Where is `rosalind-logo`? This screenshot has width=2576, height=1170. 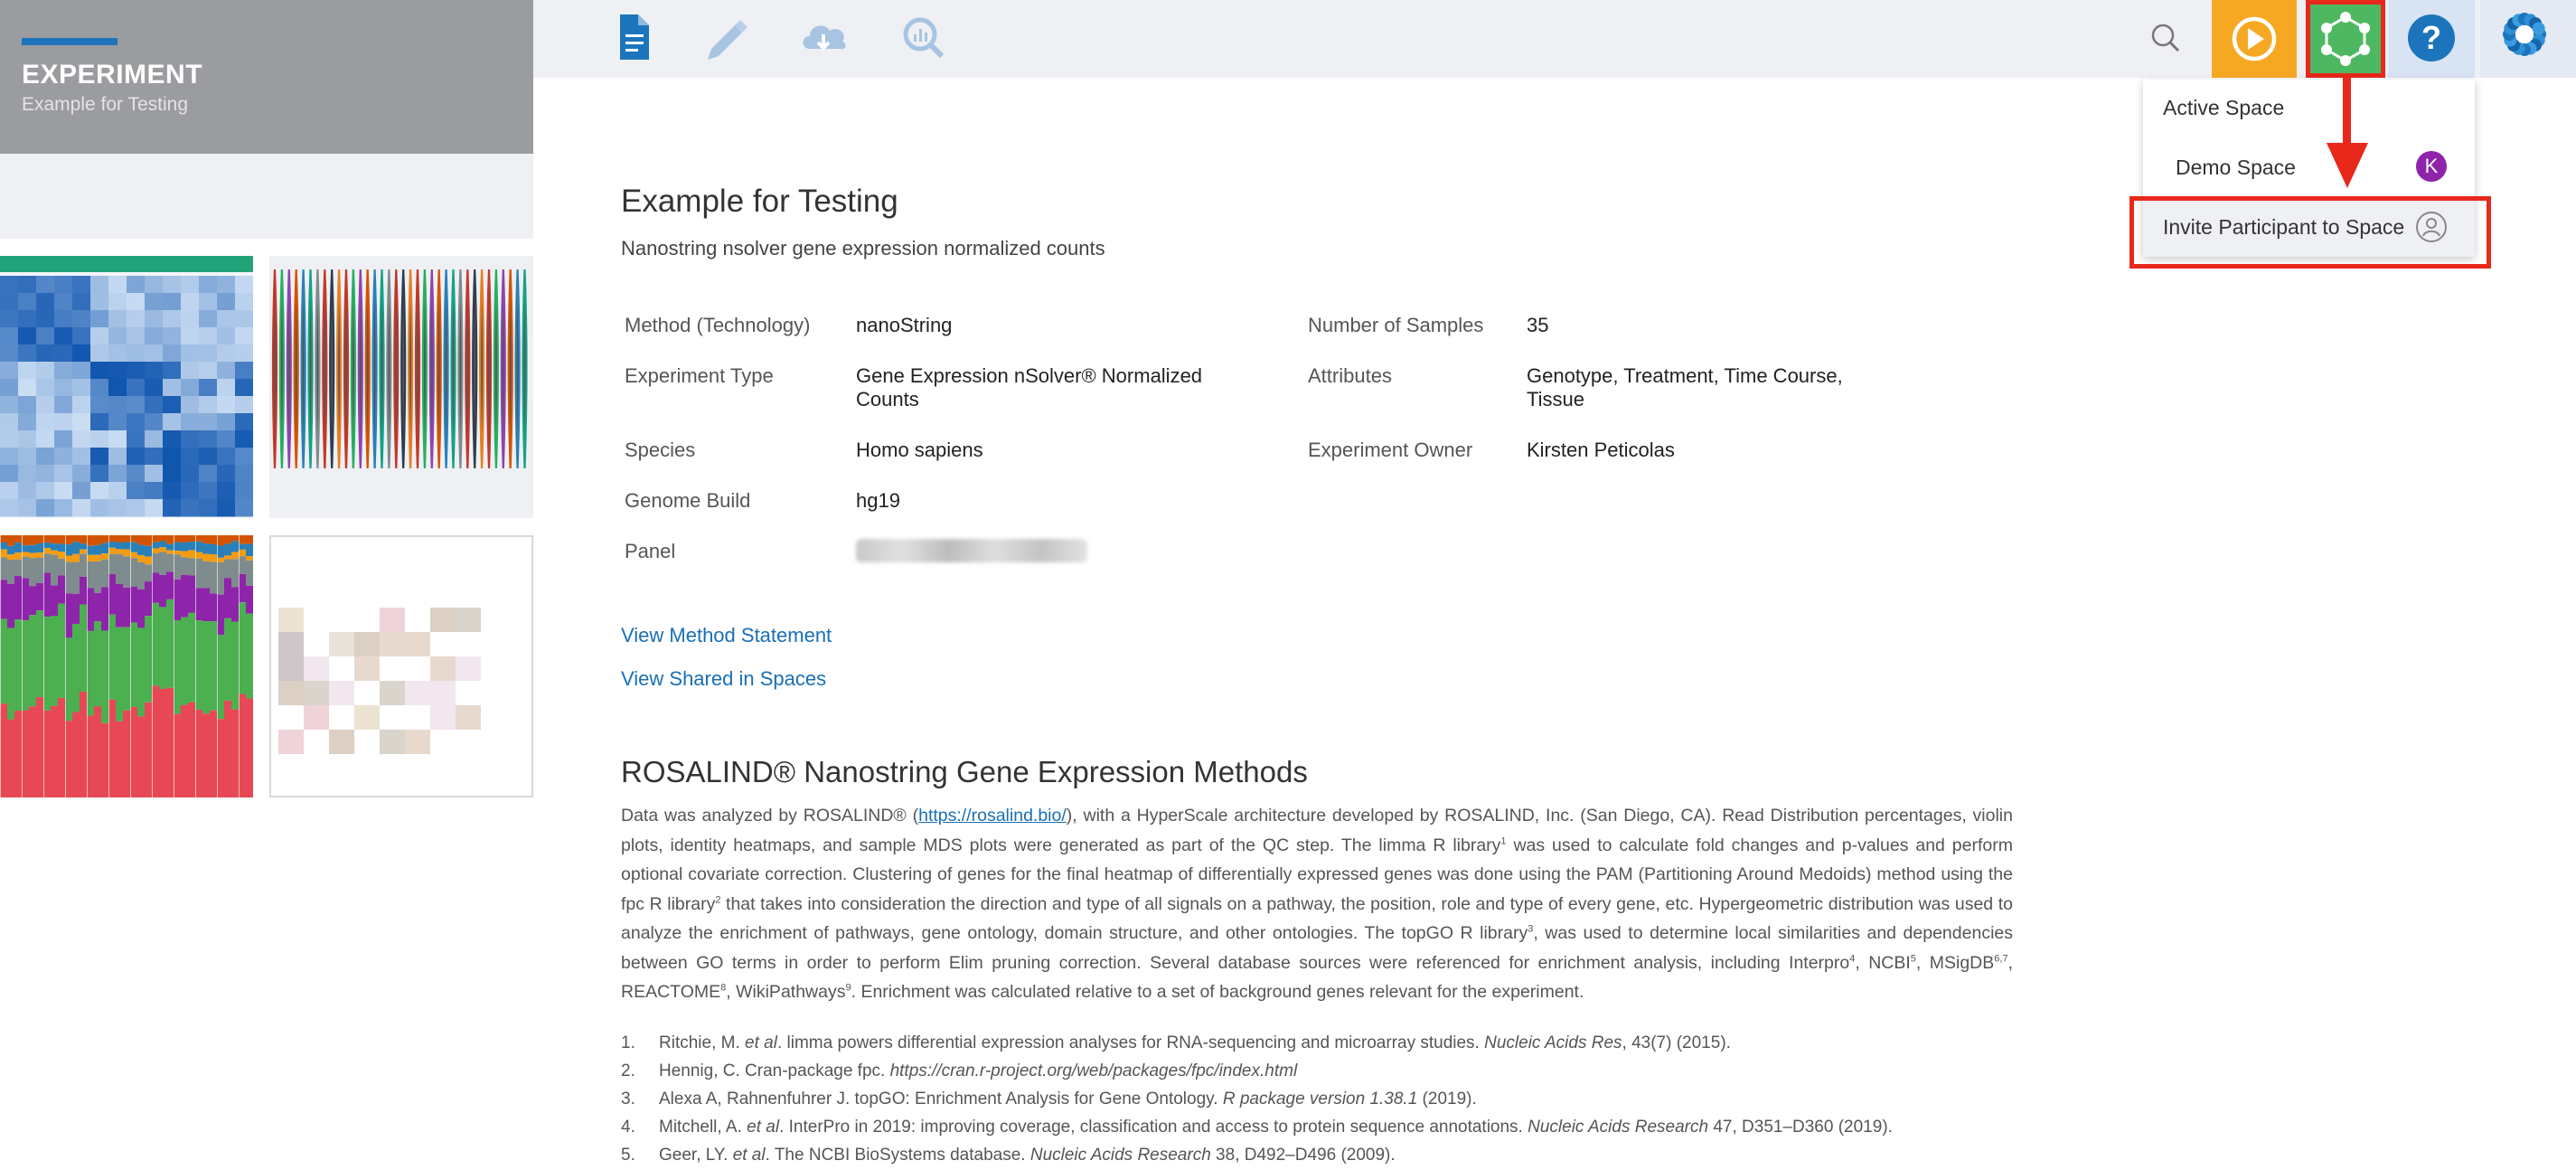 rosalind-logo is located at coordinates (2528, 39).